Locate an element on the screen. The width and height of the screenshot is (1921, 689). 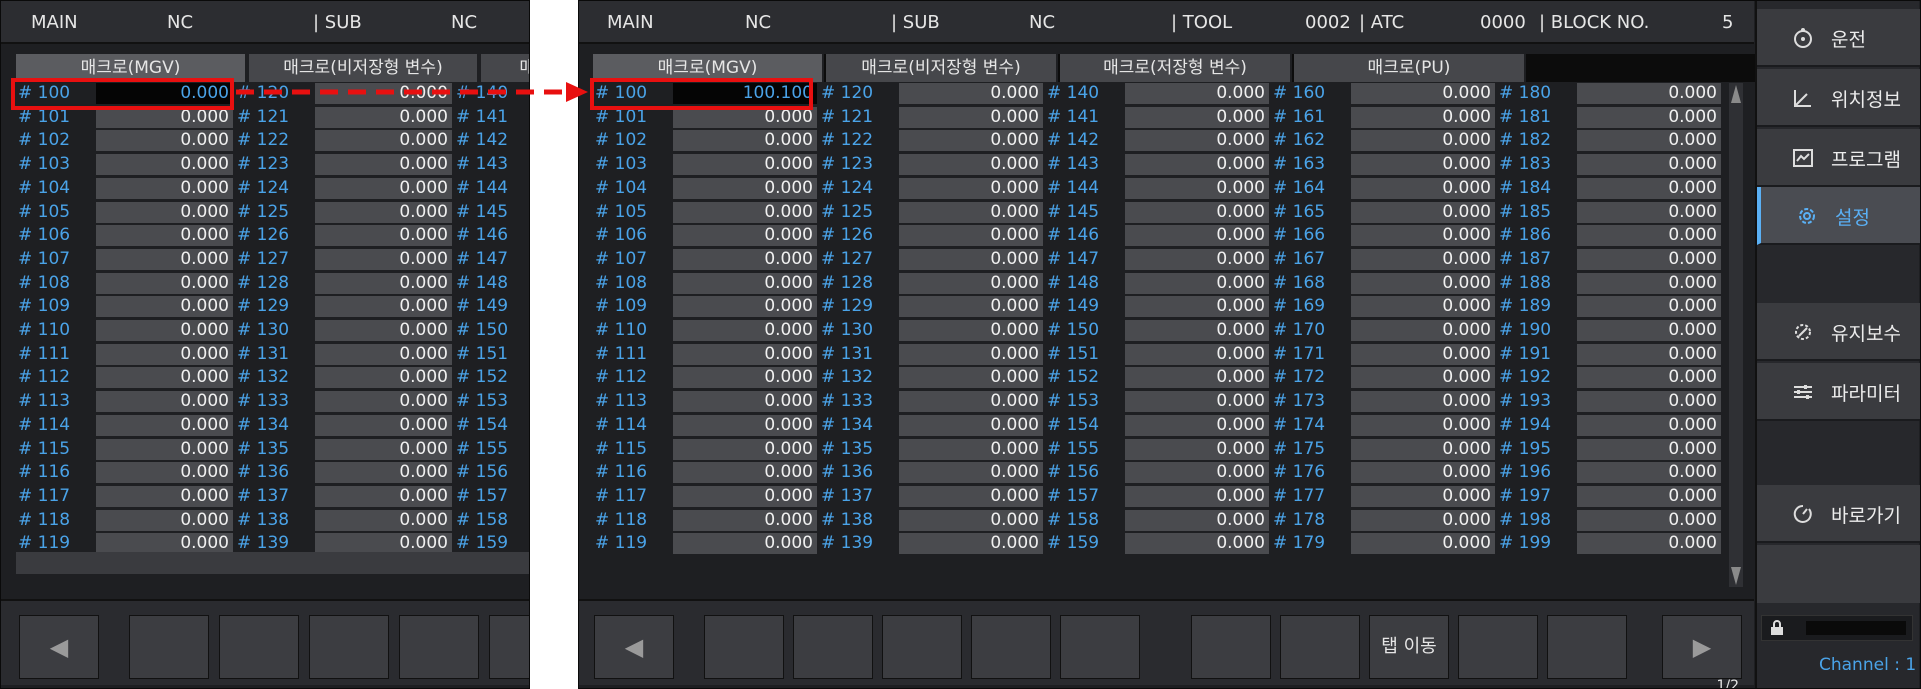
next-page-key: ▶ 1/2 is located at coordinates (1702, 651).